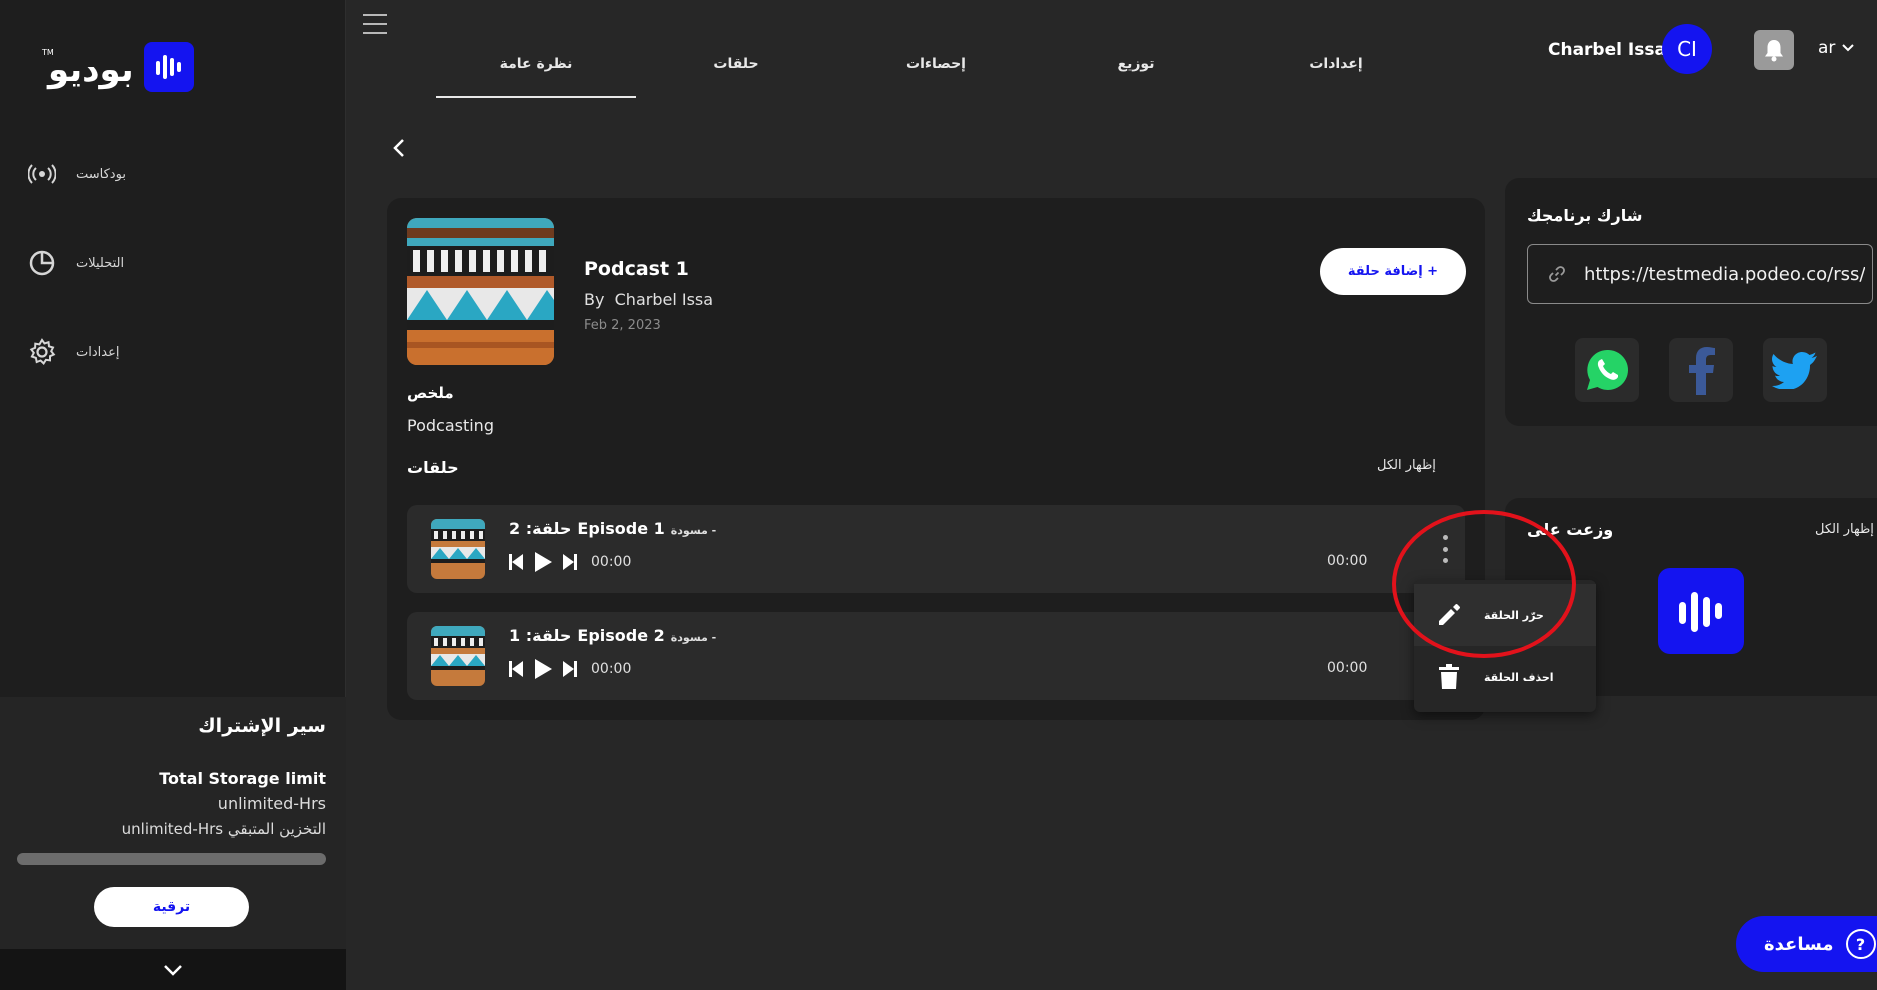 This screenshot has width=1877, height=990. What do you see at coordinates (171, 859) in the screenshot?
I see `storage-progress-bar` at bounding box center [171, 859].